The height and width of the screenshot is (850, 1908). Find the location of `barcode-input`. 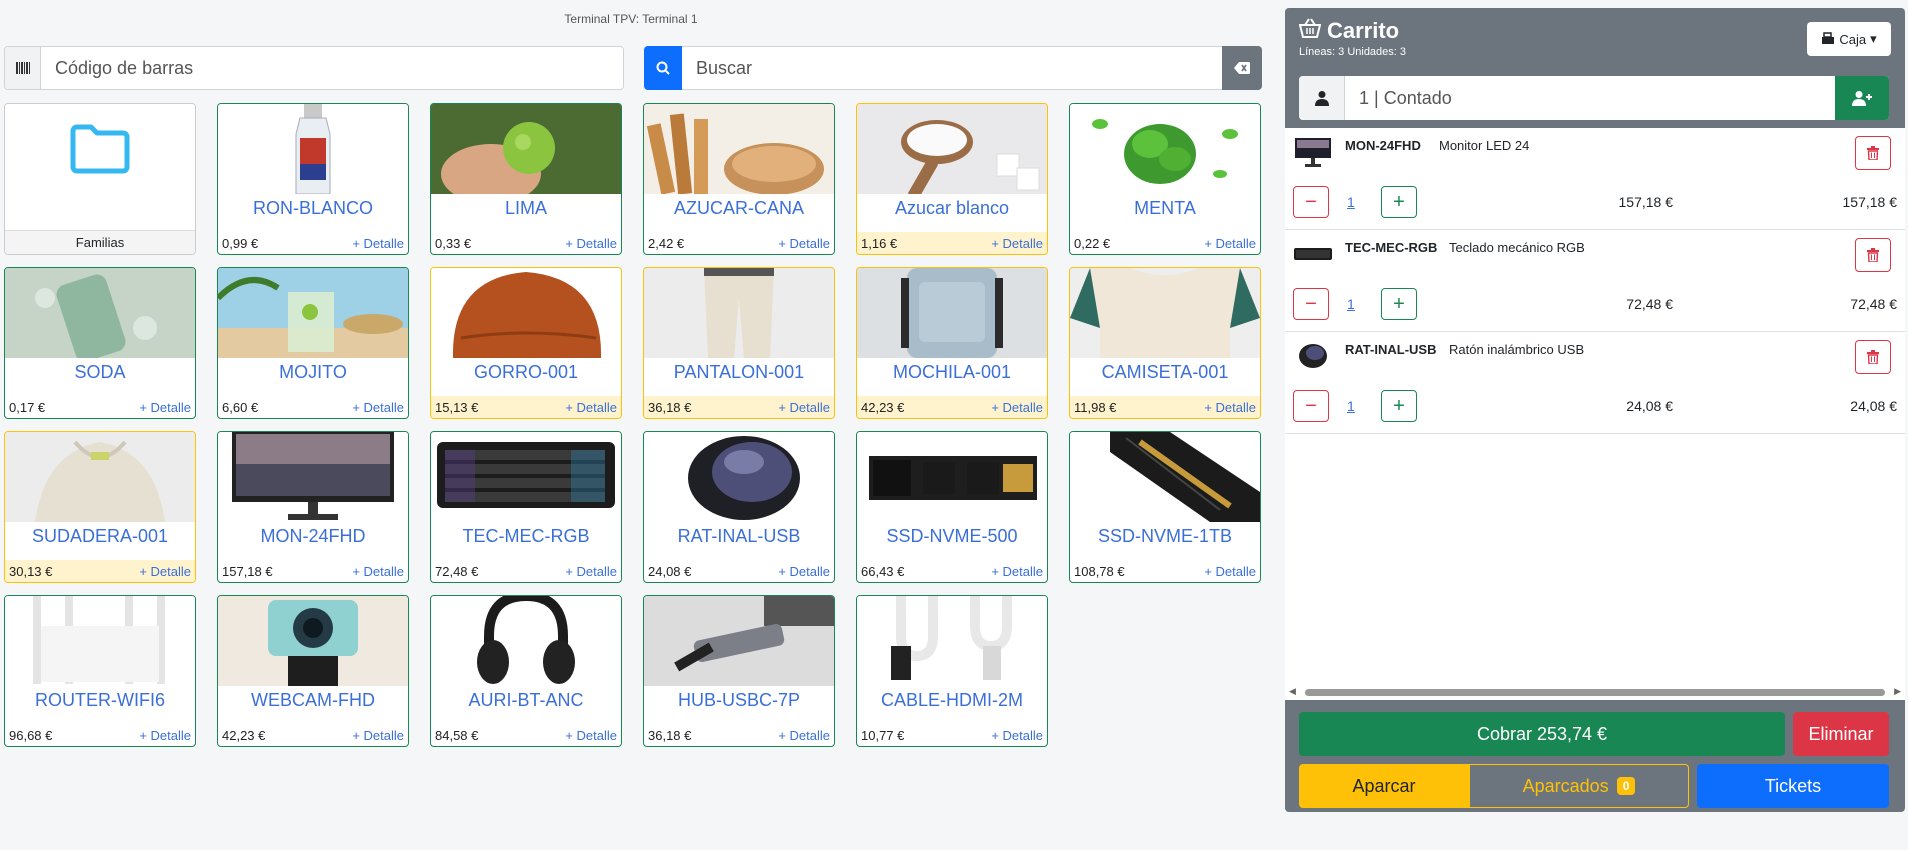

barcode-input is located at coordinates (332, 68).